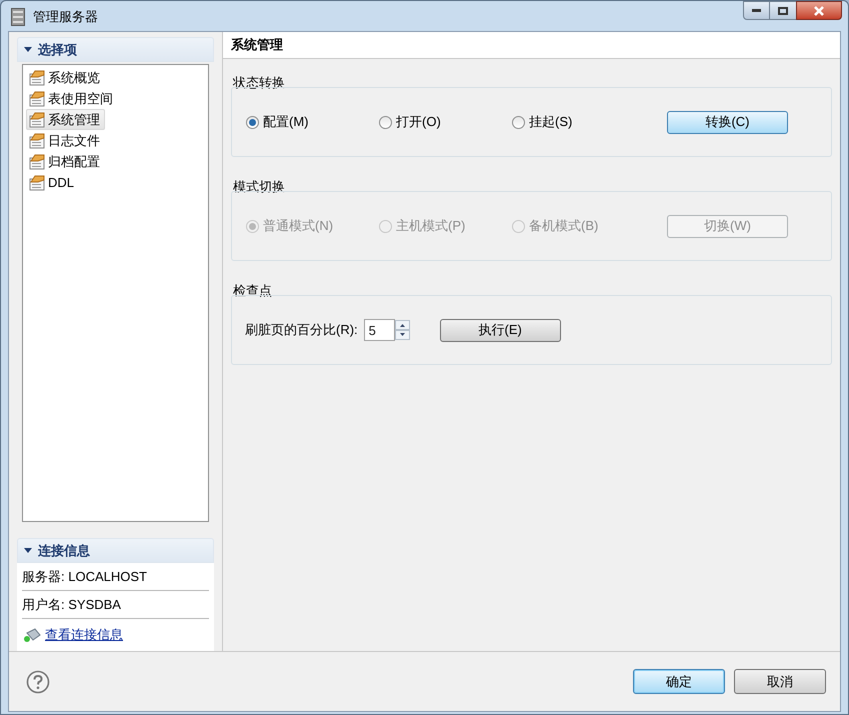  What do you see at coordinates (65, 17) in the screenshot?
I see `window-title: 管理服务器` at bounding box center [65, 17].